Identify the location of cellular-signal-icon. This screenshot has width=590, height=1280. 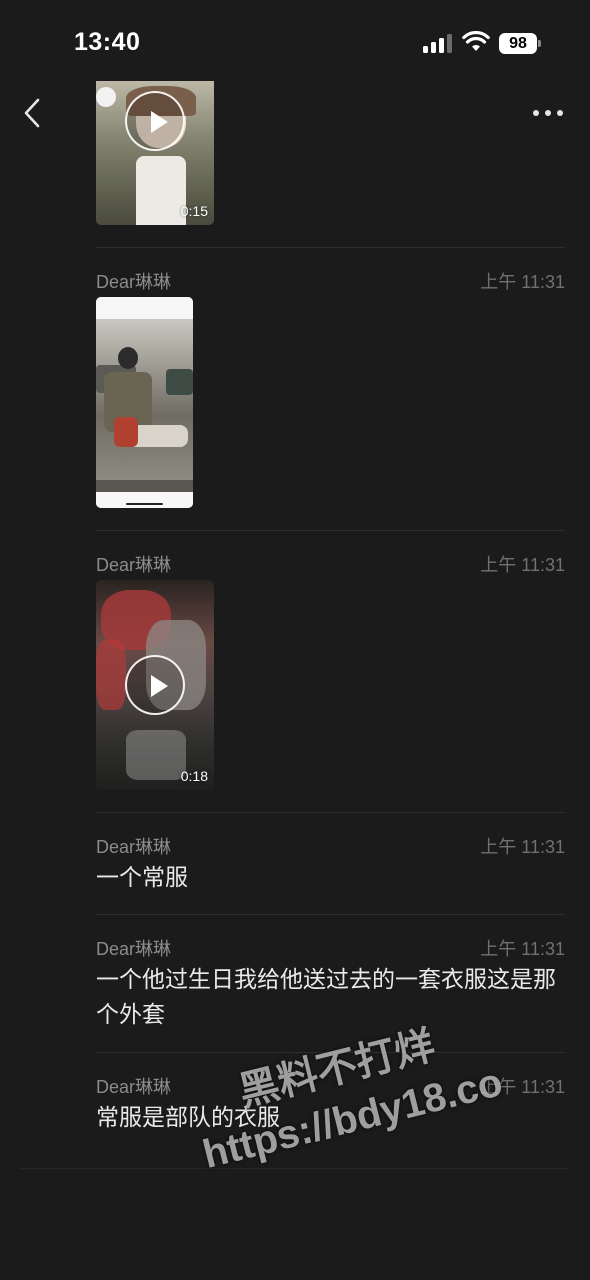
(438, 43).